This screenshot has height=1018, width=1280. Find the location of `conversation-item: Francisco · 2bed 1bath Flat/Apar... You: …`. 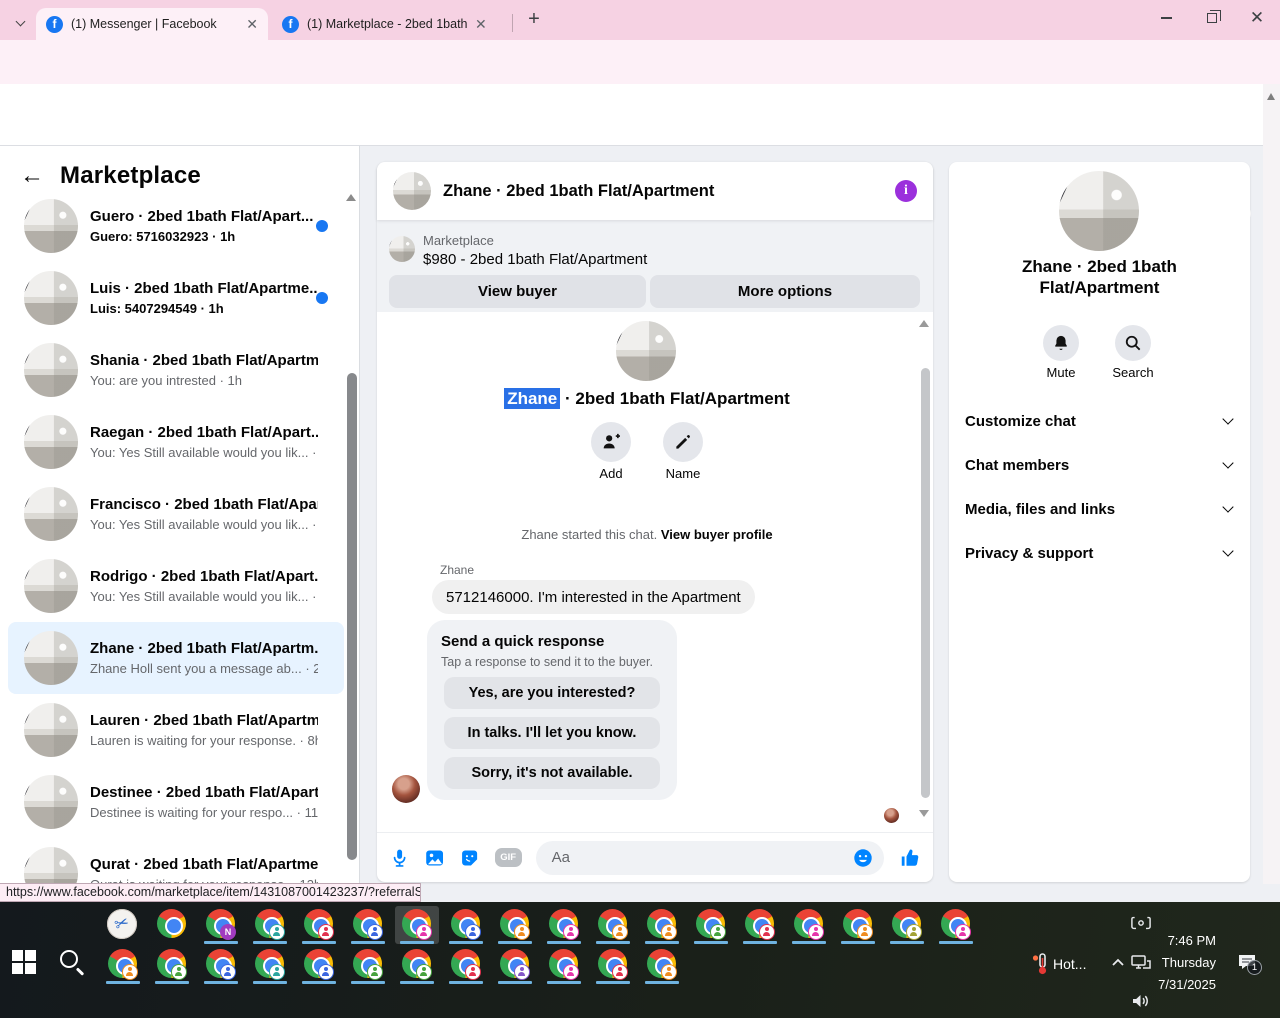

conversation-item: Francisco · 2bed 1bath Flat/Apar... You: … is located at coordinates (176, 514).